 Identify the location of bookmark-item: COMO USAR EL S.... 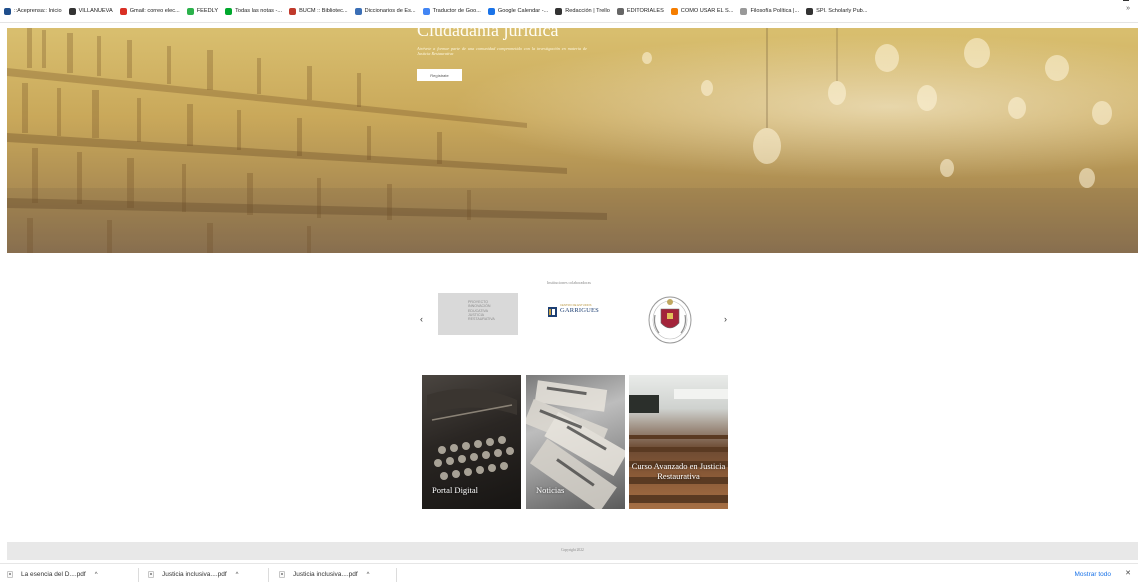
(702, 11).